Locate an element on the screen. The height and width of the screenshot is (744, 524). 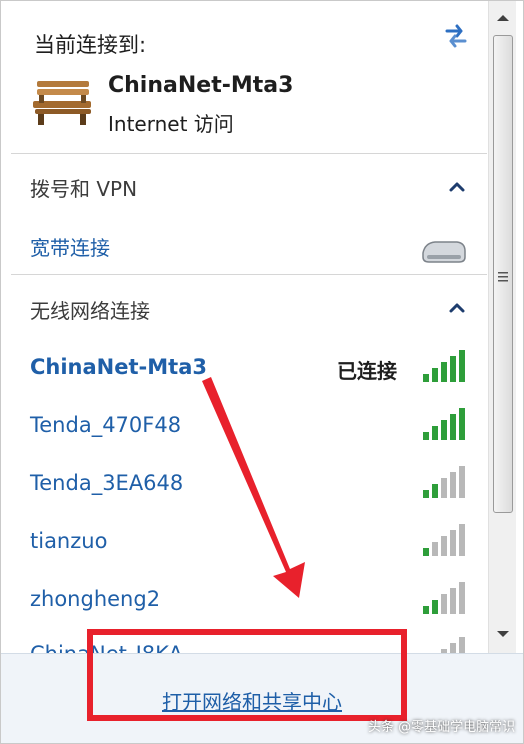
highlight-box-annotation is located at coordinates (247, 675).